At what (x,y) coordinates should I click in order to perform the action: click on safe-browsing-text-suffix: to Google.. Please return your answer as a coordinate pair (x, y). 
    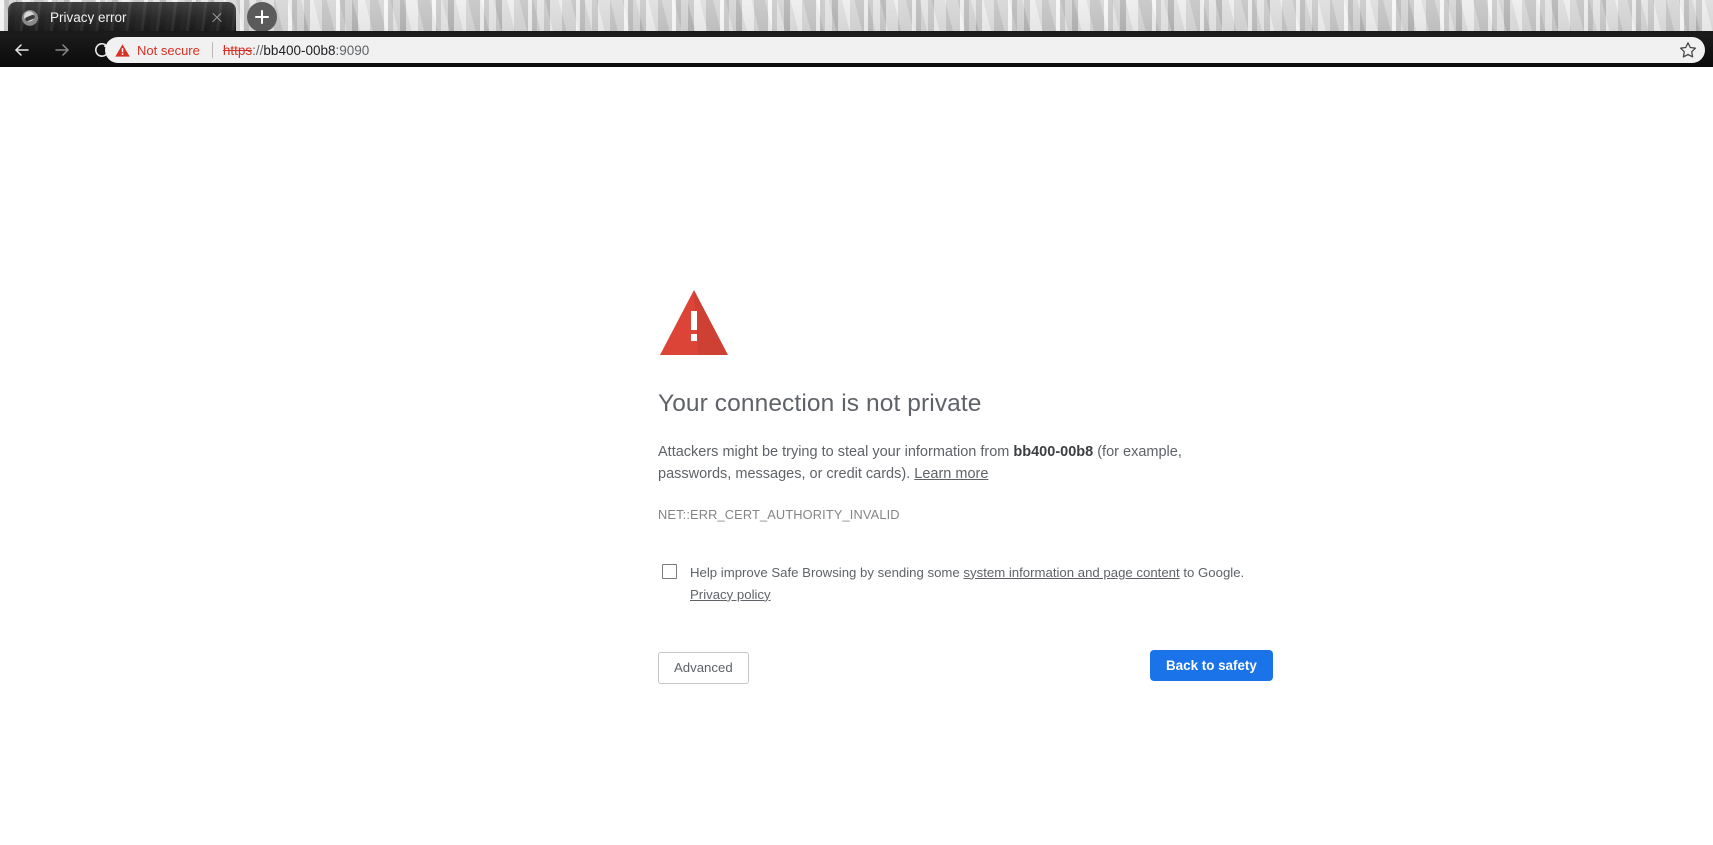
    Looking at the image, I should click on (1212, 572).